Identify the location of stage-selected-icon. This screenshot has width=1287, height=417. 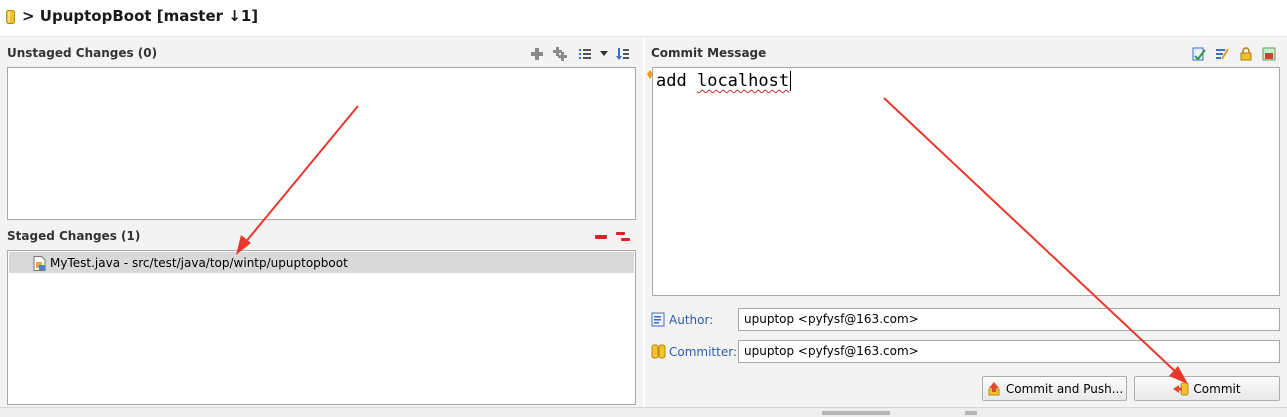
(537, 54).